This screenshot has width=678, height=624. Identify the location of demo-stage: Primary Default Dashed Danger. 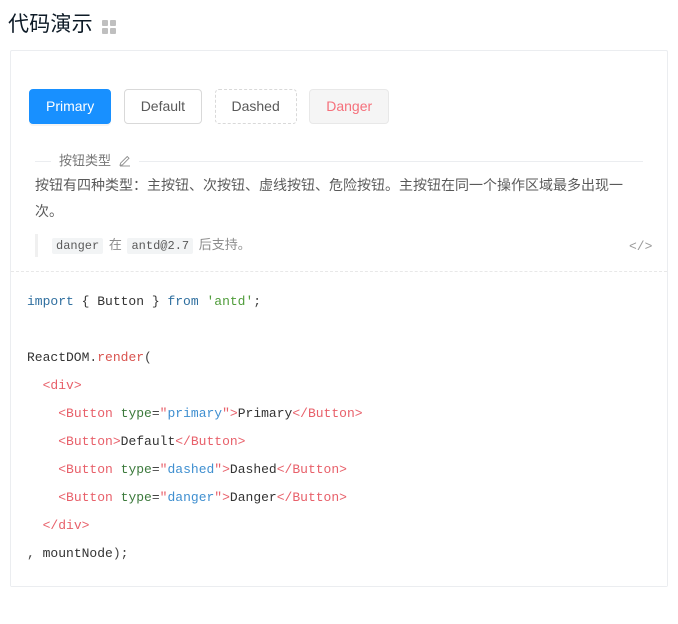
(339, 97).